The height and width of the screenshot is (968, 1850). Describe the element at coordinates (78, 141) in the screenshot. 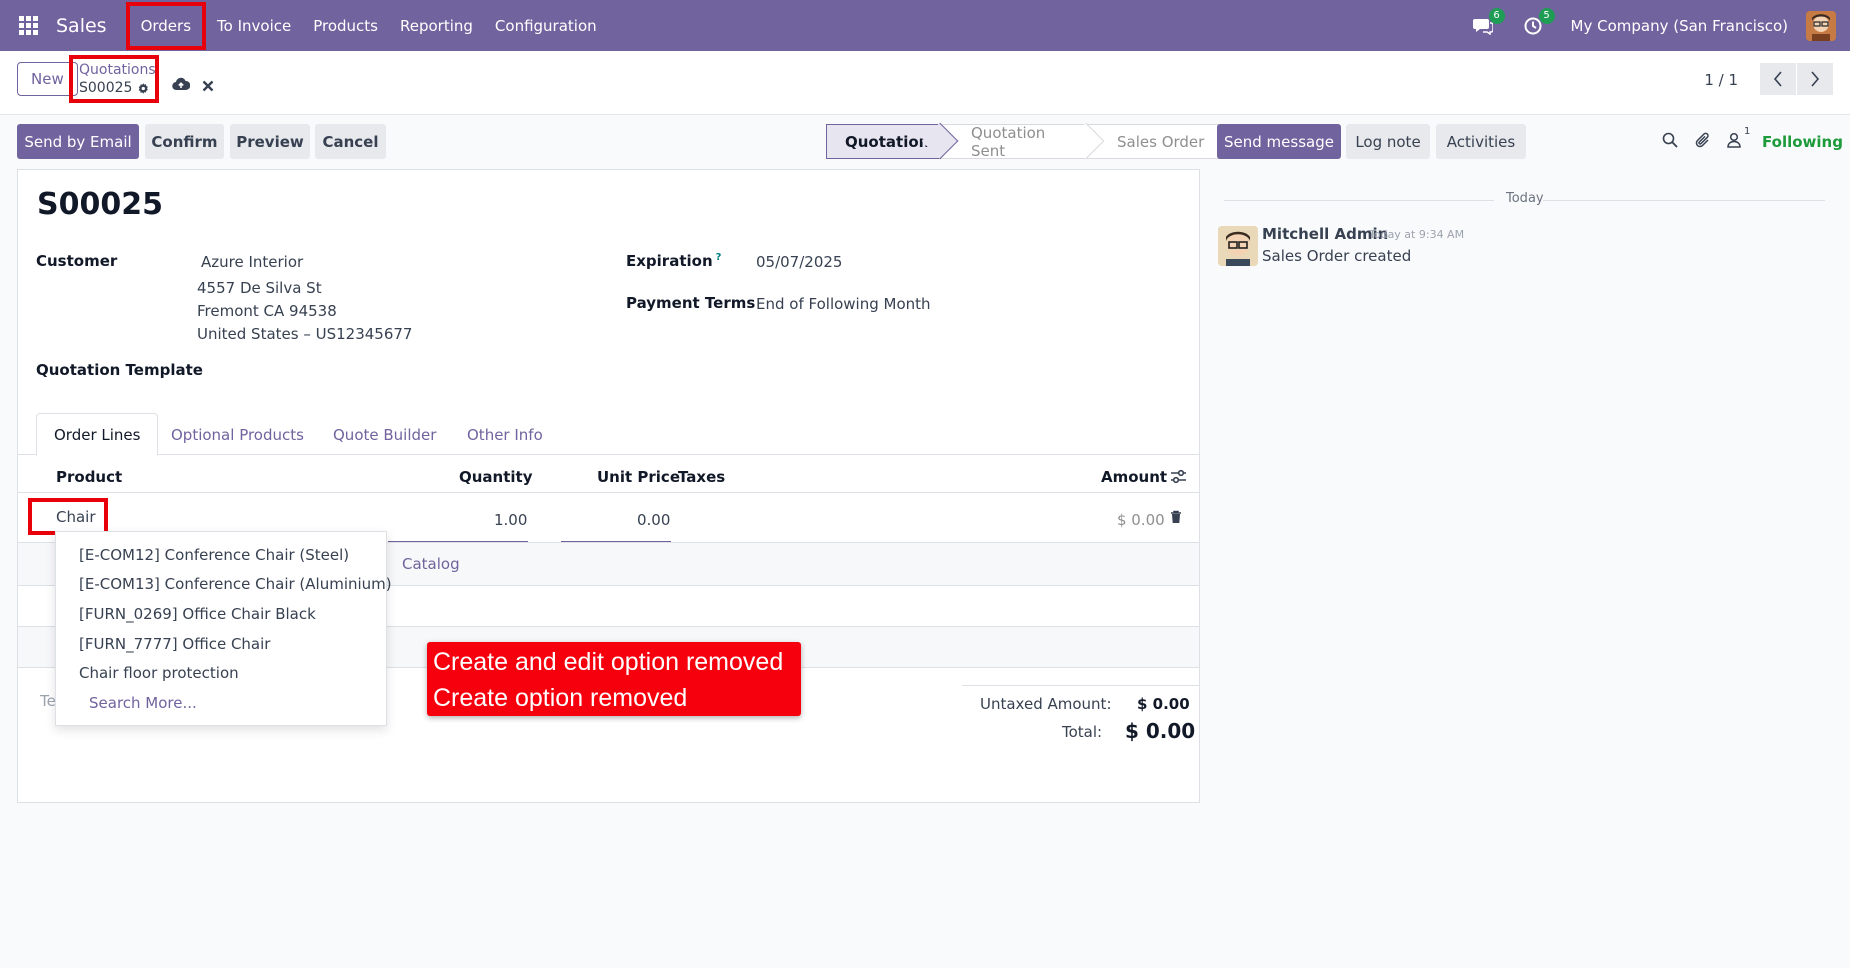

I see `send-by-email-button: Send by Email` at that location.